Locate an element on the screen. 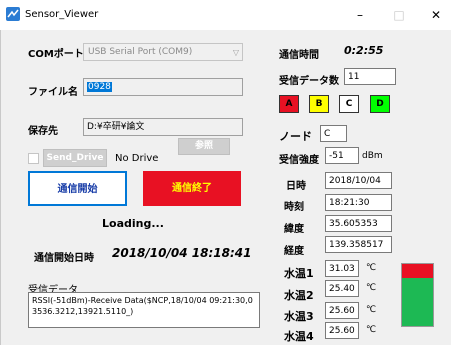  date-input: 2018/10/04 is located at coordinates (358, 180).